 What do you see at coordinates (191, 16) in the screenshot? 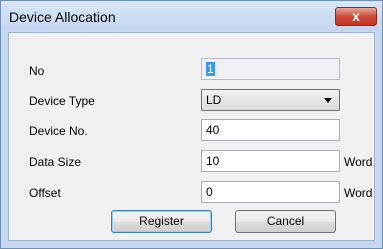
I see `title-bar: Device Allocation x` at bounding box center [191, 16].